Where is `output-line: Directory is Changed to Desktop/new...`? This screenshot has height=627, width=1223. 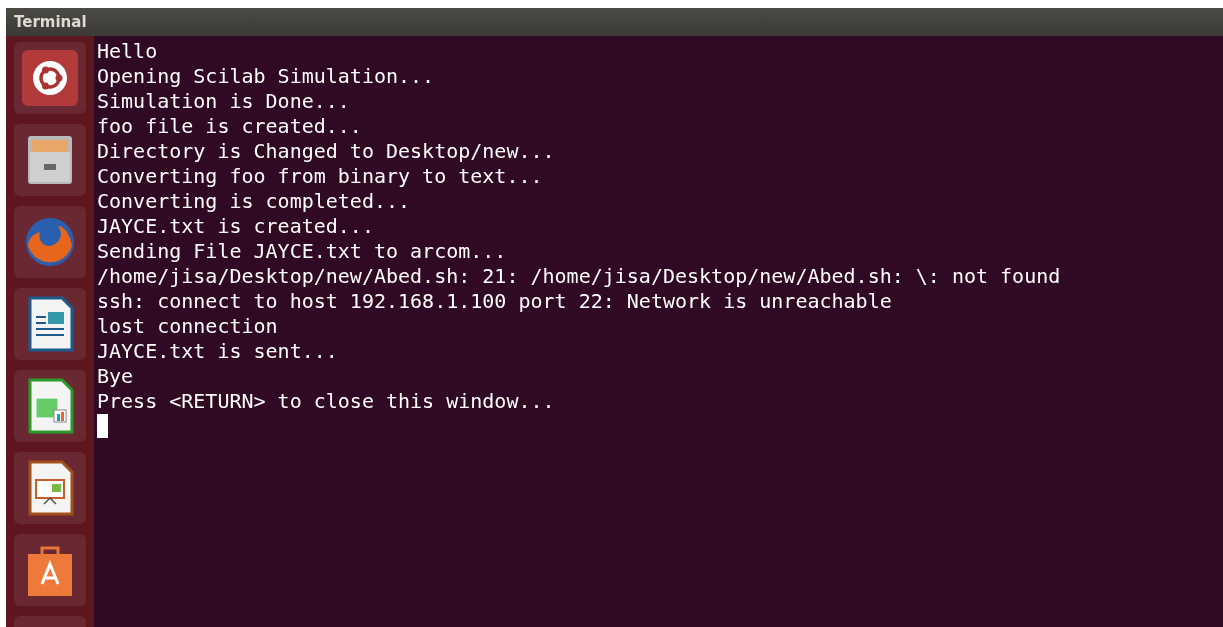
output-line: Directory is Changed to Desktop/new... is located at coordinates (326, 151).